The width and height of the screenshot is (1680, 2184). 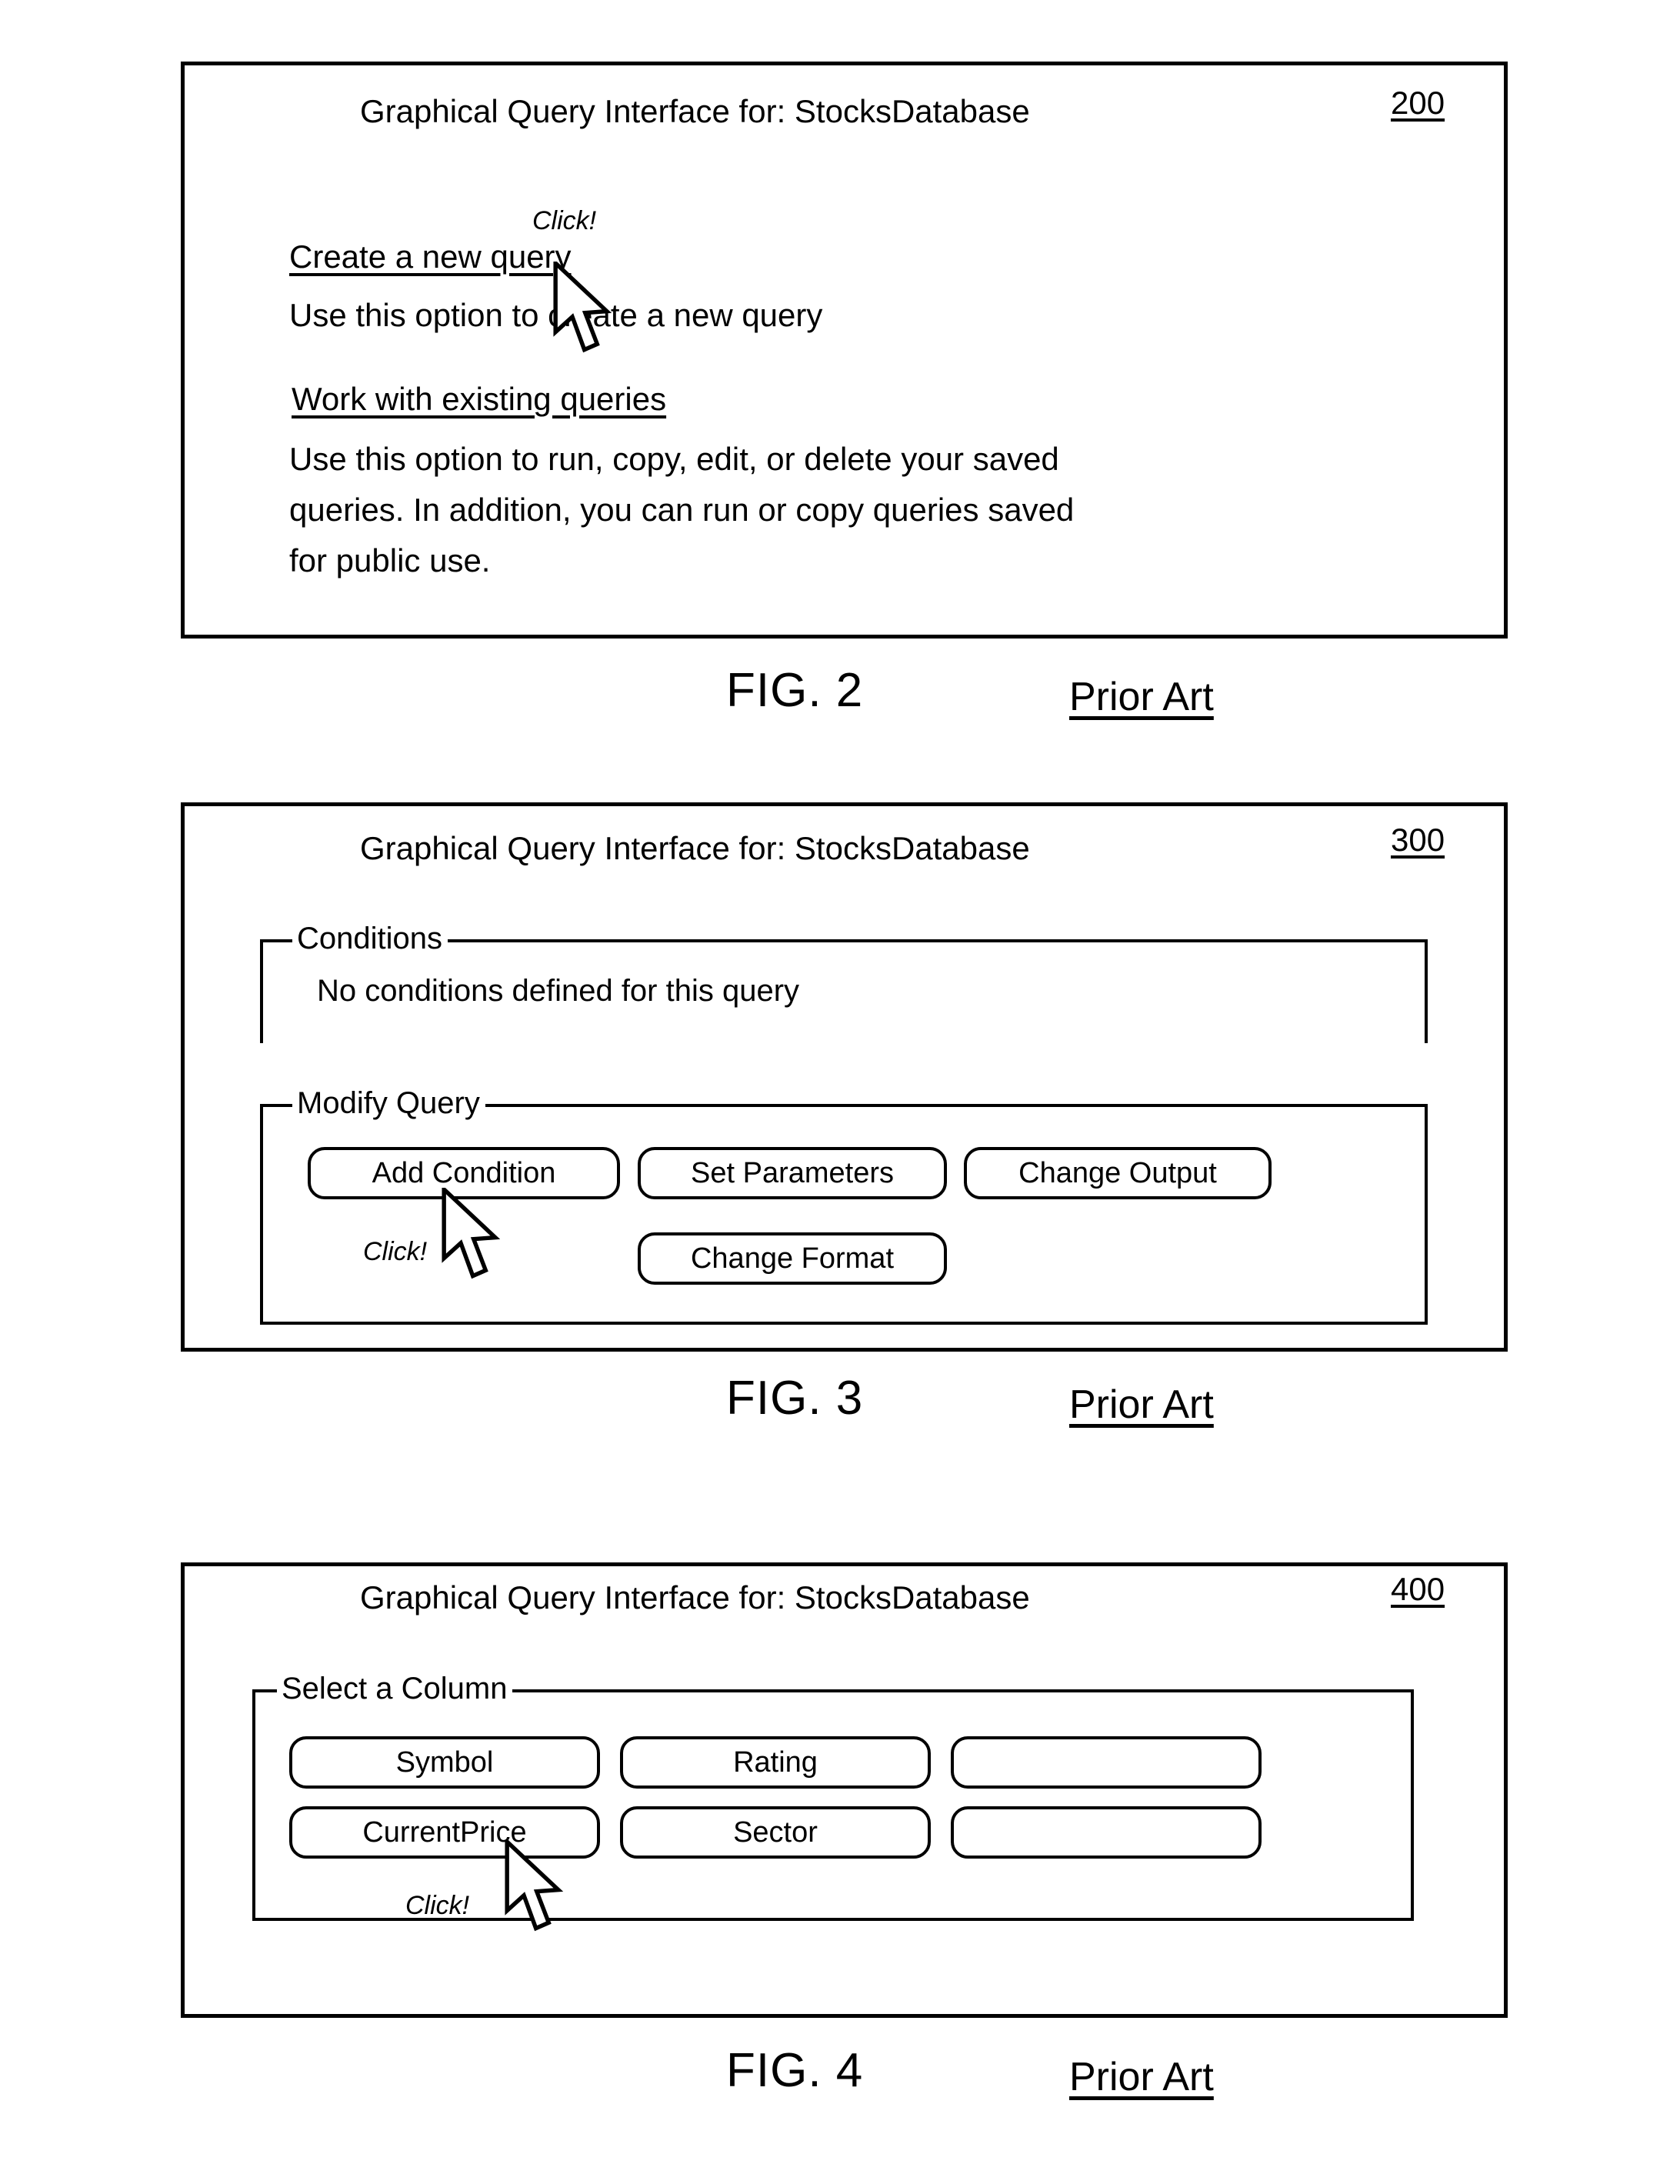 I want to click on fig3-modify-query-legend: Modify Query, so click(x=389, y=1104).